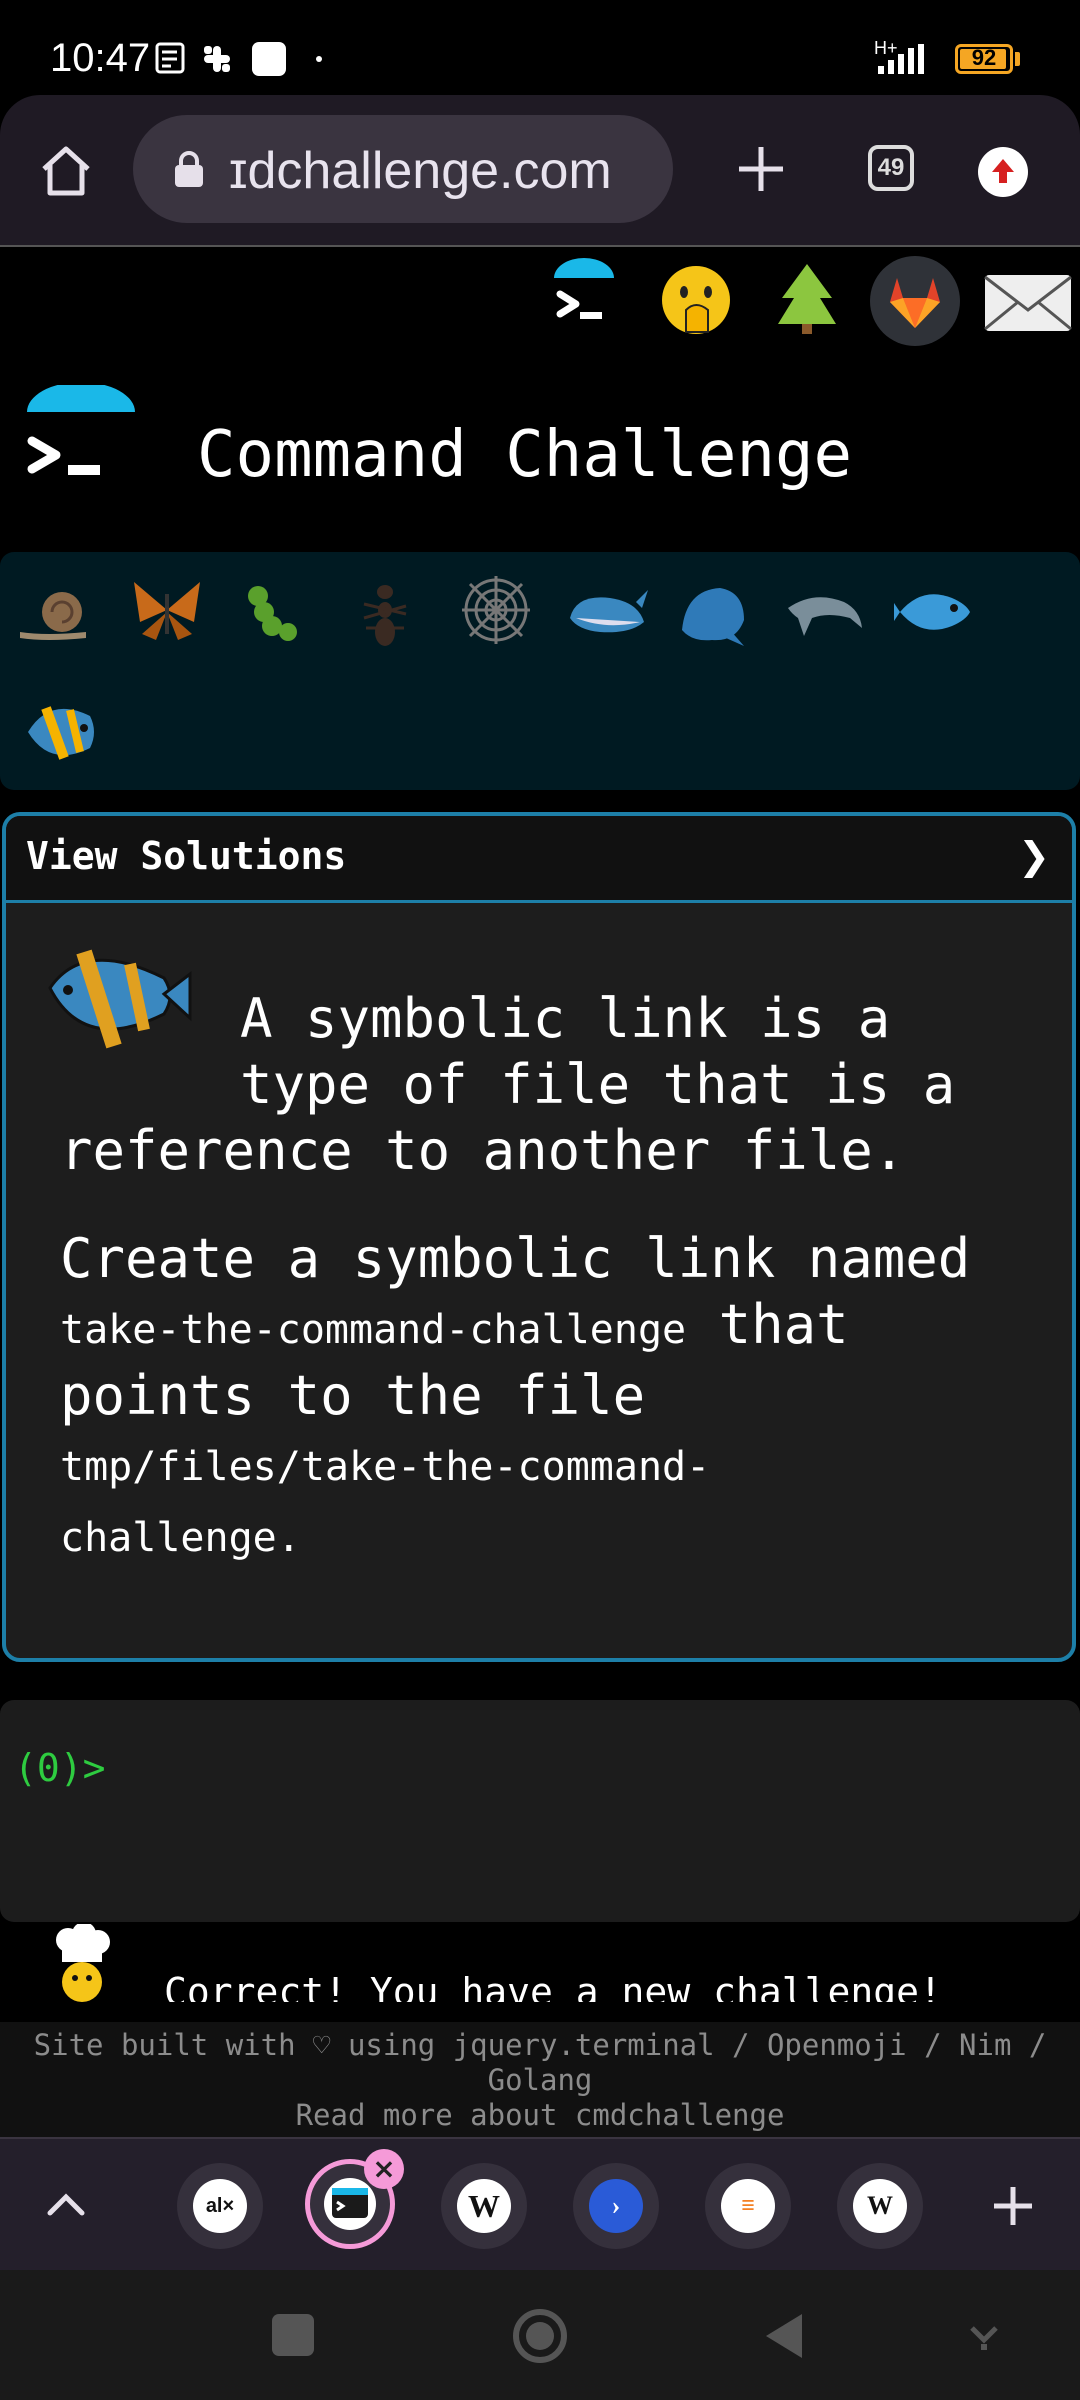 This screenshot has height=2400, width=1080. I want to click on wikipedia-favicon-2: W, so click(880, 2206).